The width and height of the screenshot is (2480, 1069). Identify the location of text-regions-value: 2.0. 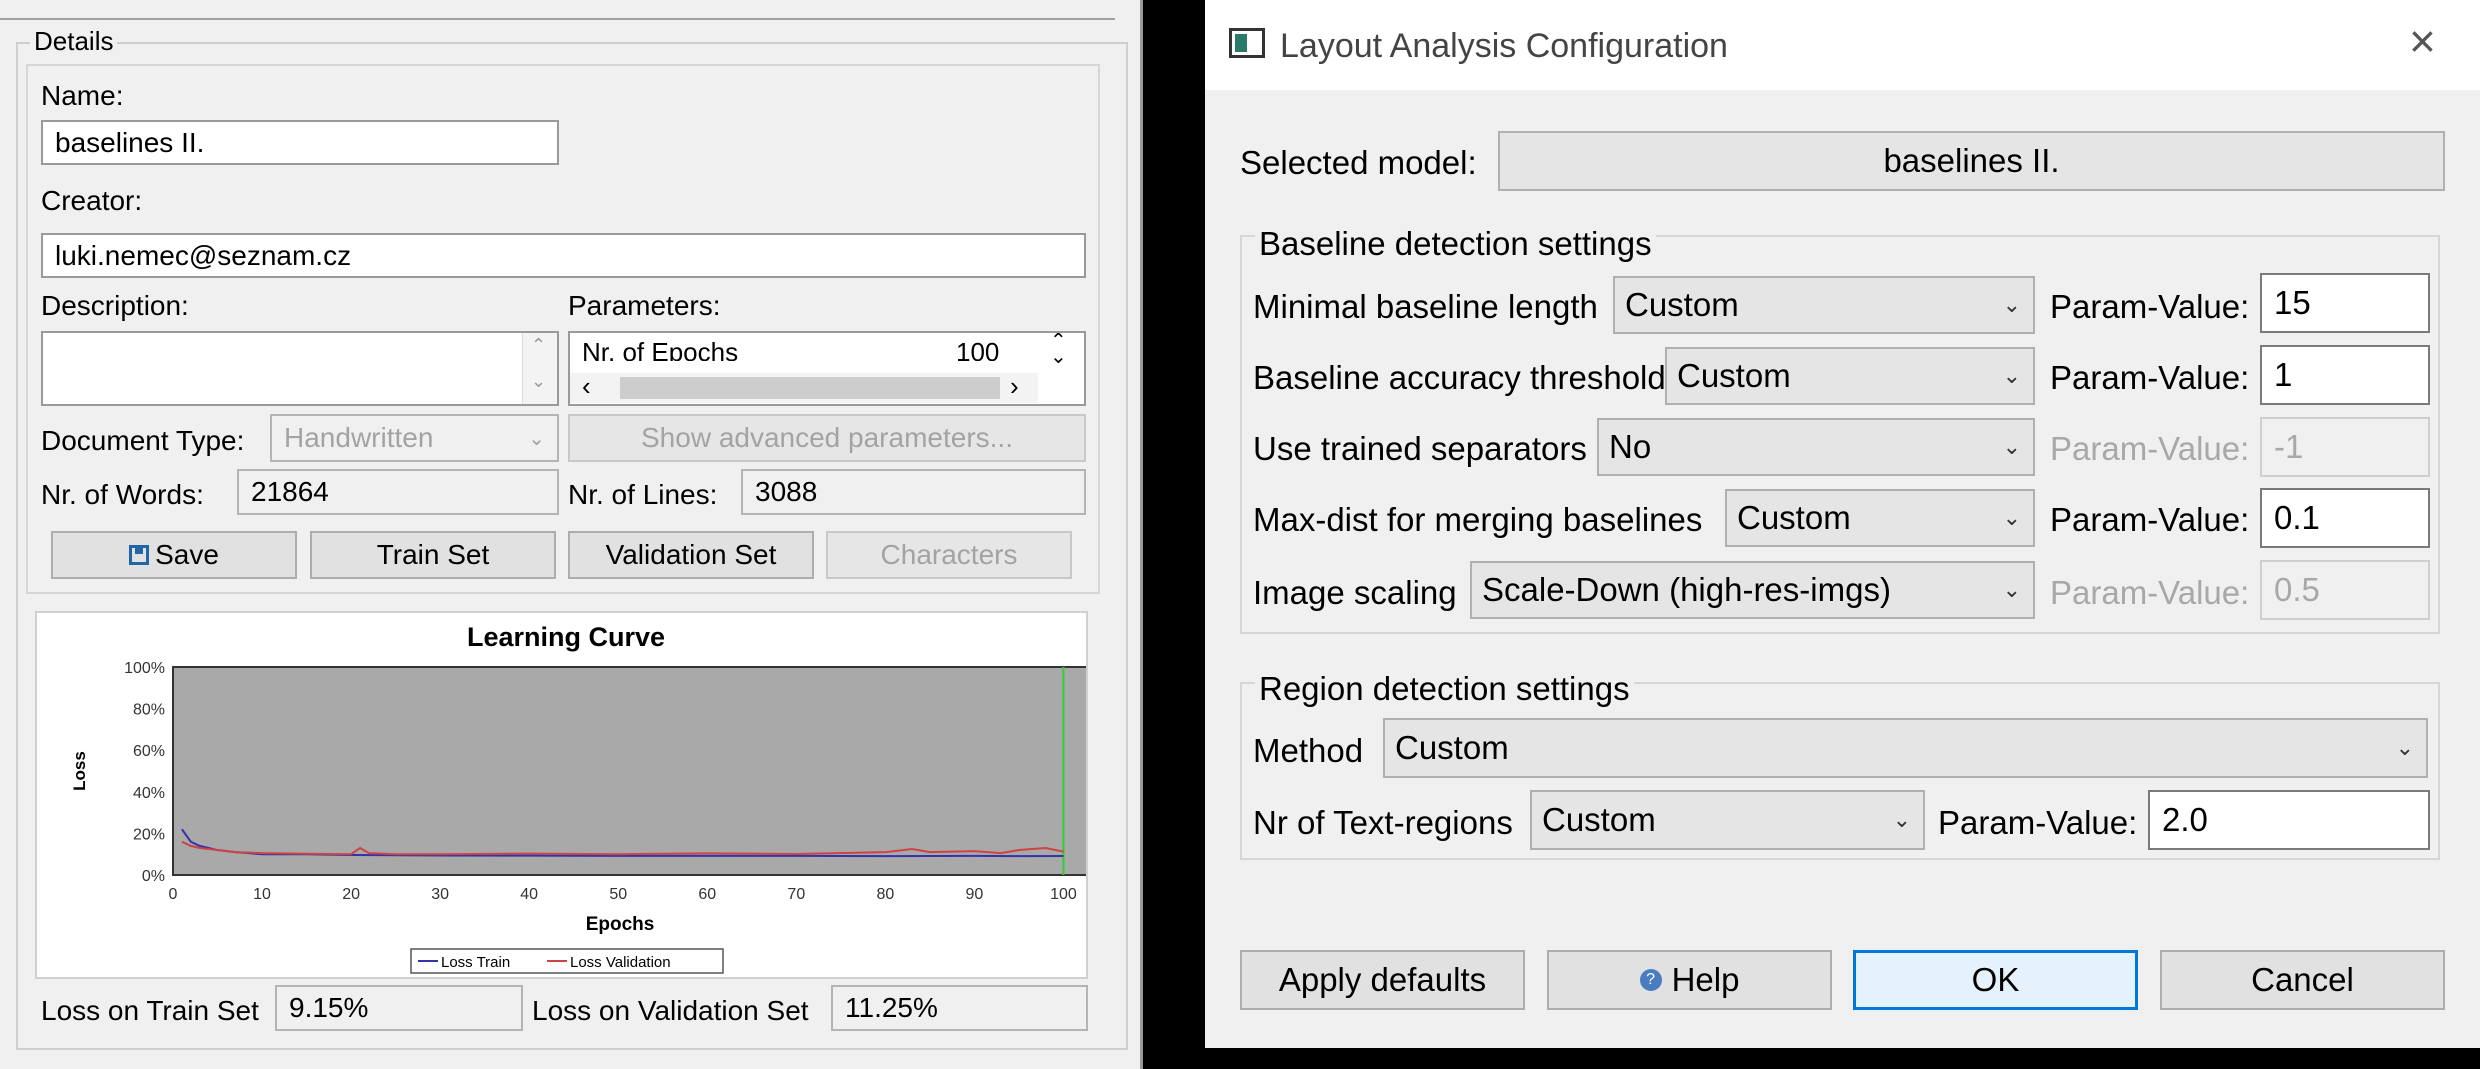
(2289, 820).